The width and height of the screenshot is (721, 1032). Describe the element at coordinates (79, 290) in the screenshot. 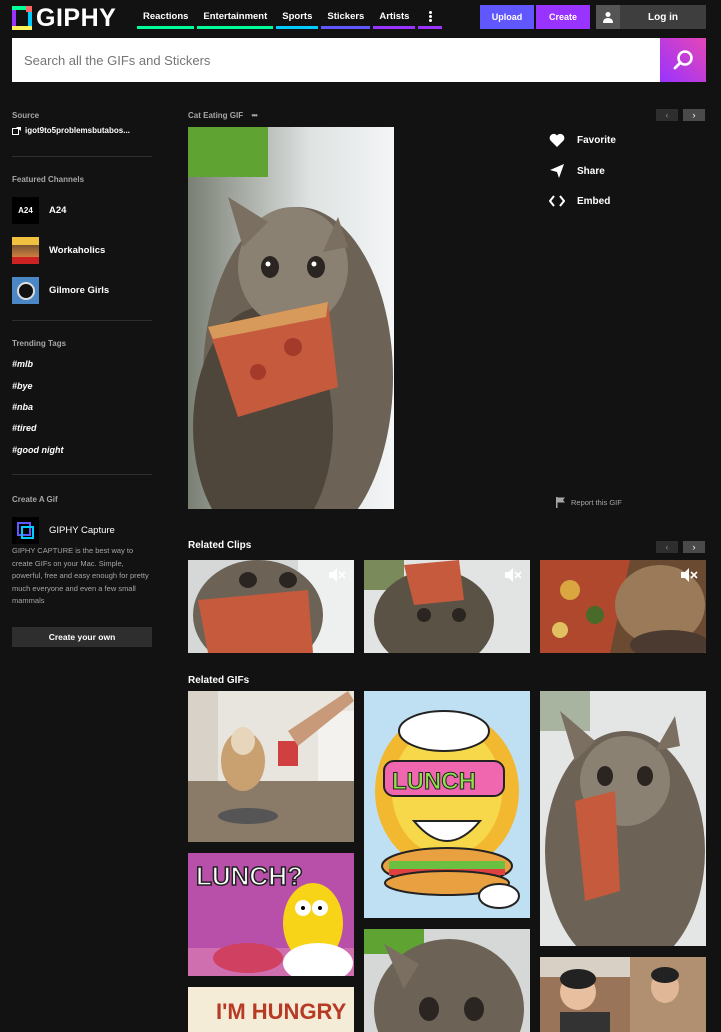

I see `channel-name: Gilmore Girls` at that location.